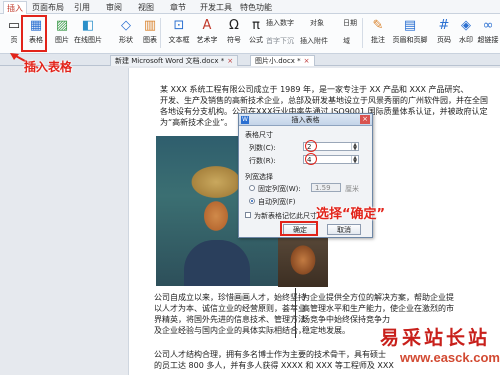  Describe the element at coordinates (285, 216) in the screenshot. I see `remember-size-label: 为新表格记忆此尺寸` at that location.